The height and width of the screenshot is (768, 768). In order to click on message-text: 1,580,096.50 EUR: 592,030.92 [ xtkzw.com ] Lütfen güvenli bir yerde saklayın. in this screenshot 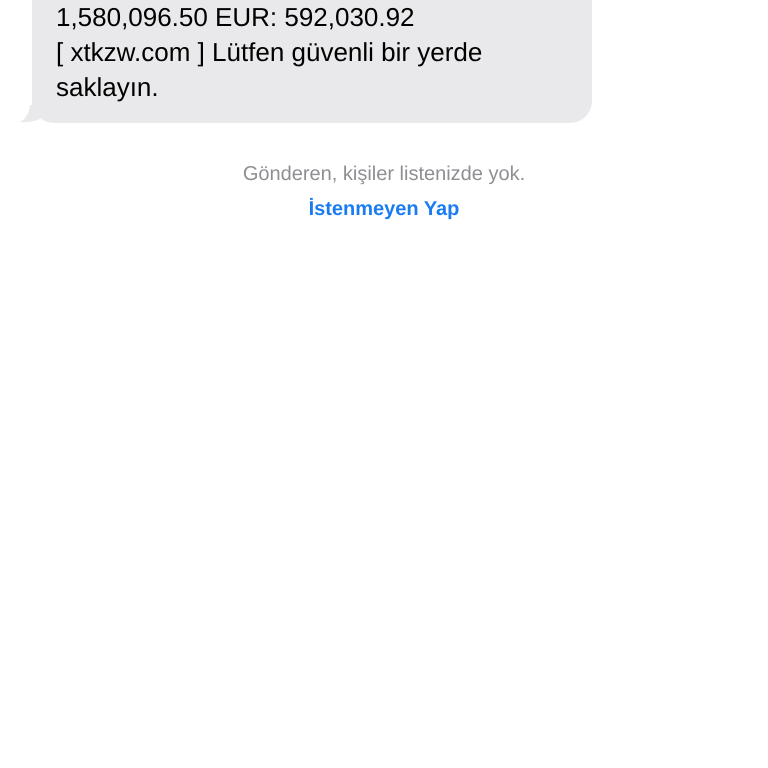, I will do `click(270, 52)`.